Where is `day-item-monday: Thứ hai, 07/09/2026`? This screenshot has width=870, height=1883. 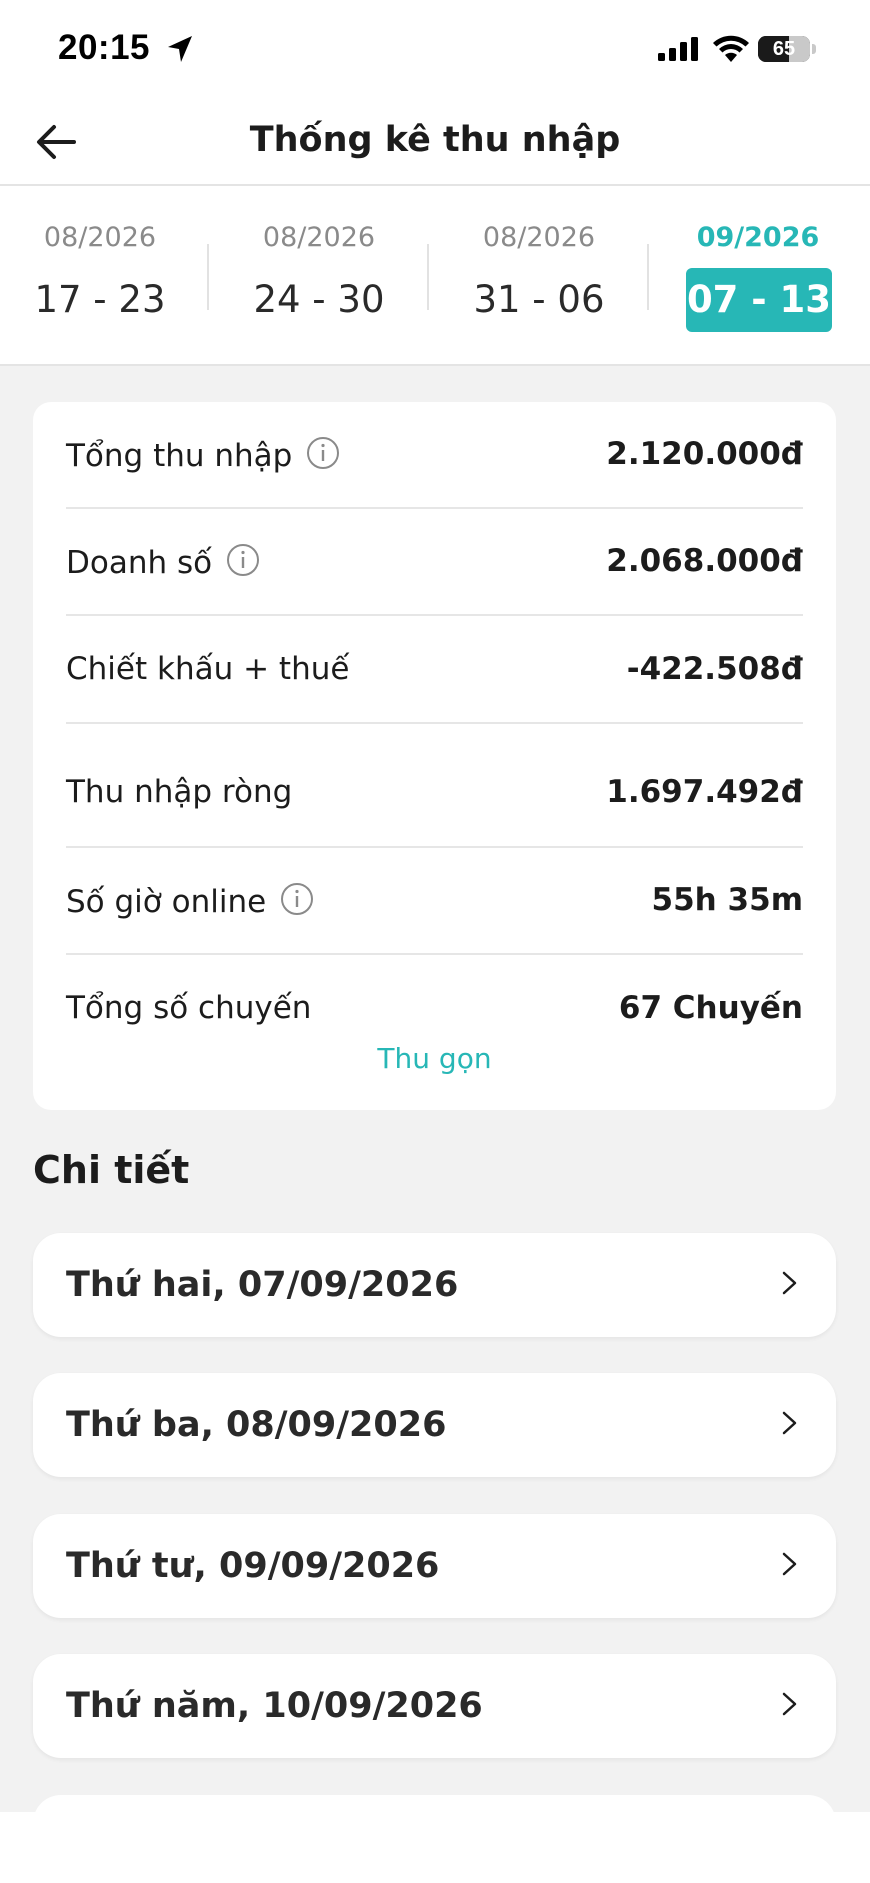
day-item-monday: Thứ hai, 07/09/2026 is located at coordinates (434, 1285).